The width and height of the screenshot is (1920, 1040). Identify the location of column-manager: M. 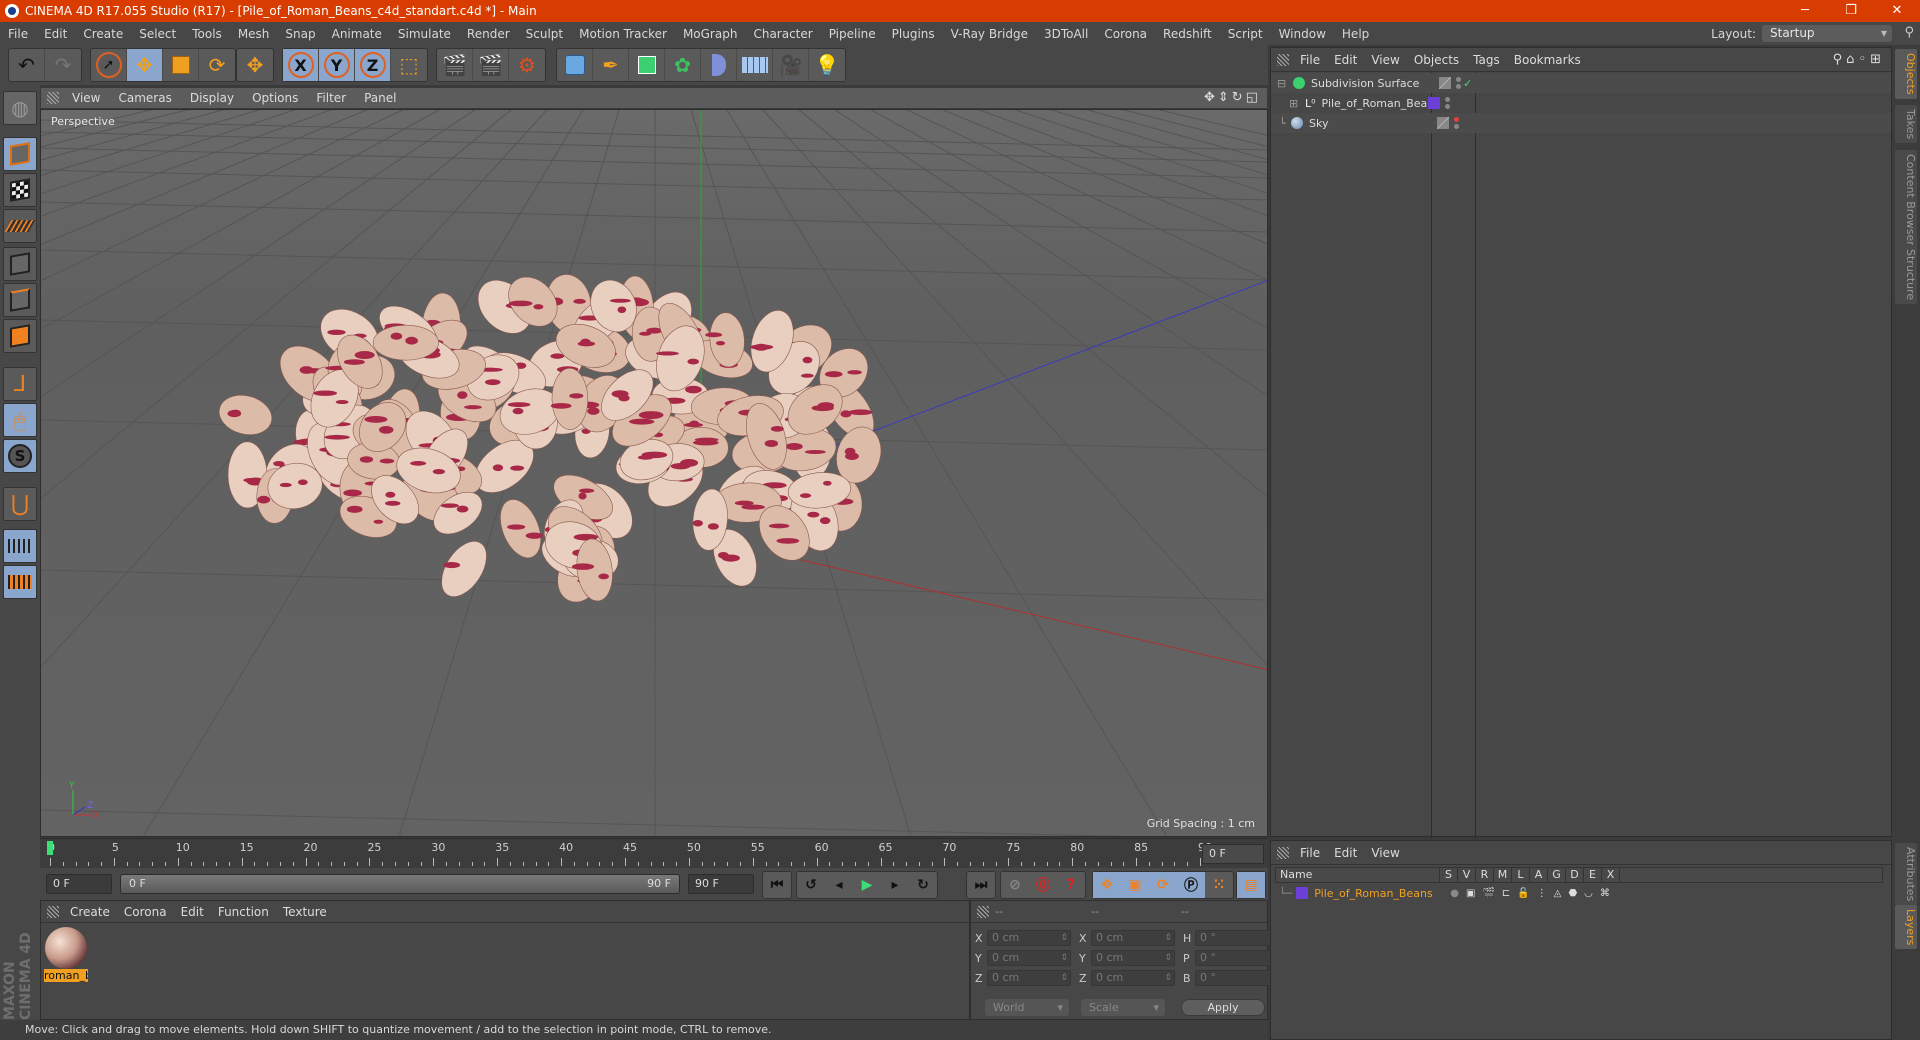
(1503, 875).